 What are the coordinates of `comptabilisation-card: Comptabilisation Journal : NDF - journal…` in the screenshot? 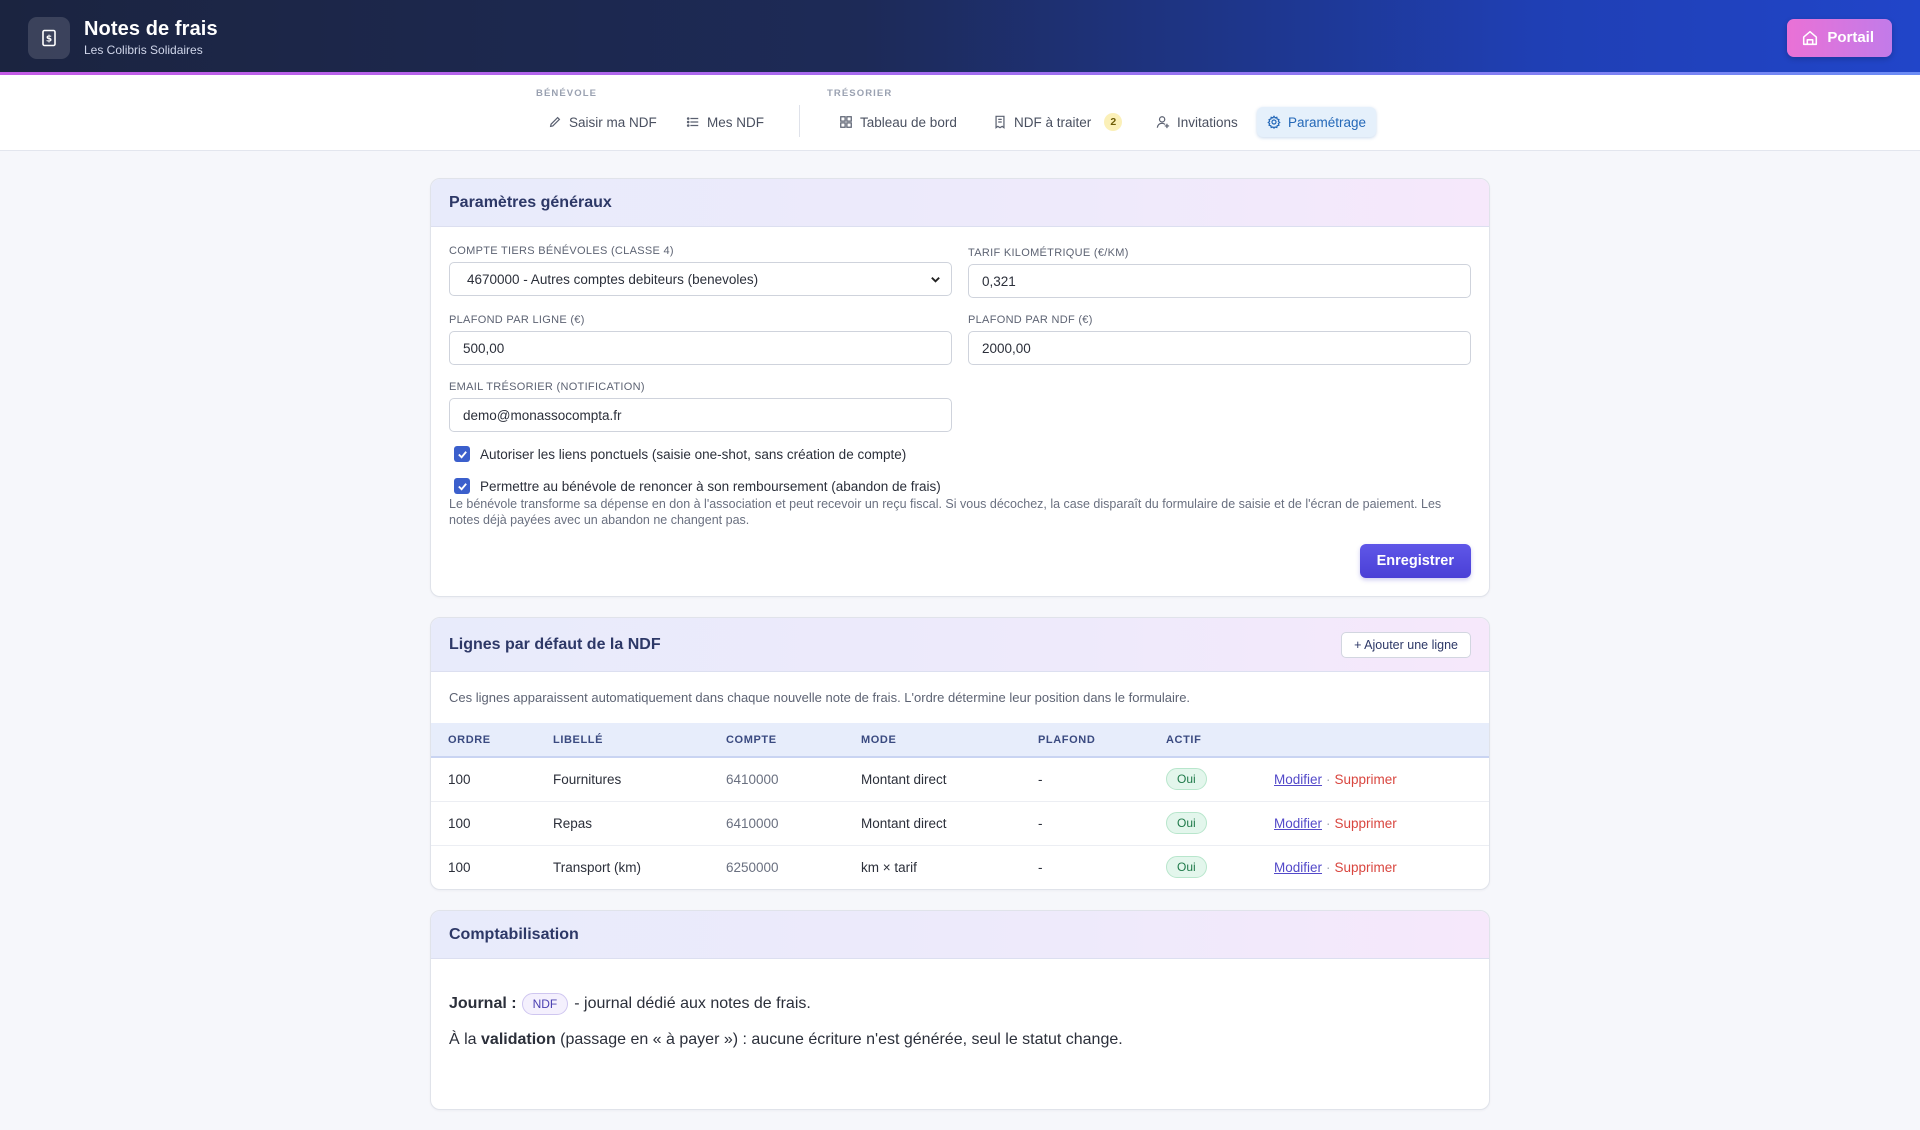 It's located at (960, 1010).